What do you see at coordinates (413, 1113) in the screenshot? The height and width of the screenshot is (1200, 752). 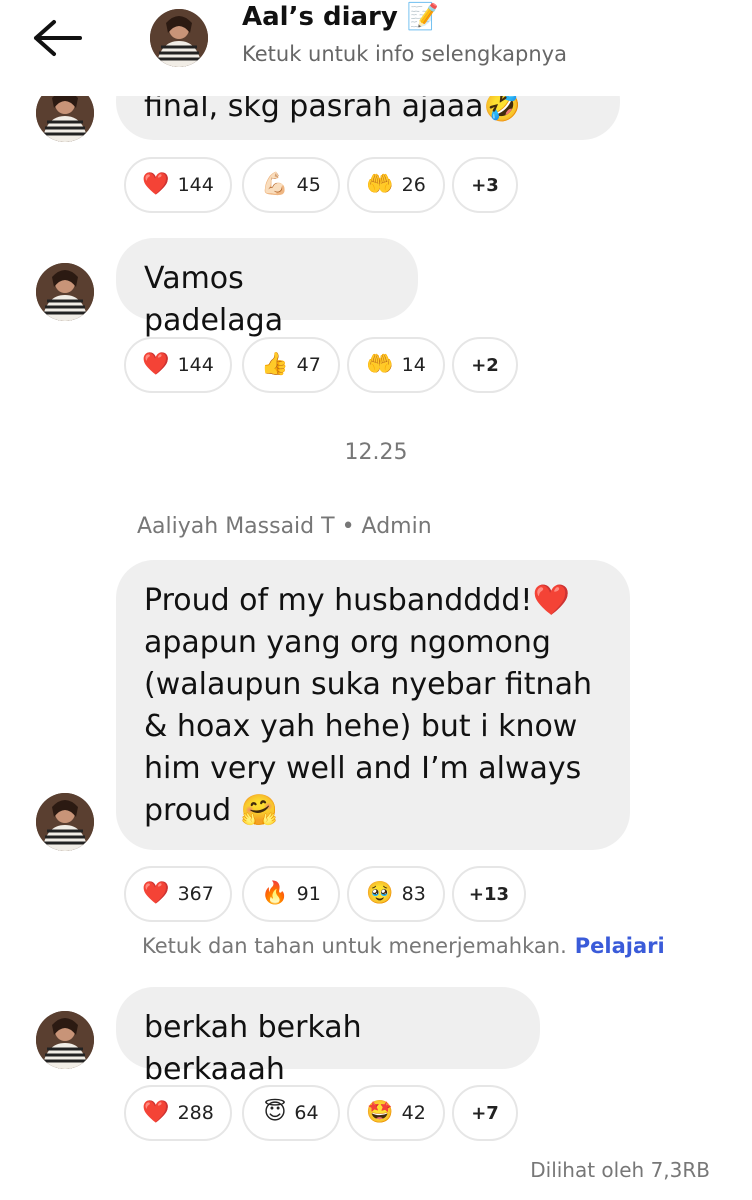 I see `reaction-count: 42` at bounding box center [413, 1113].